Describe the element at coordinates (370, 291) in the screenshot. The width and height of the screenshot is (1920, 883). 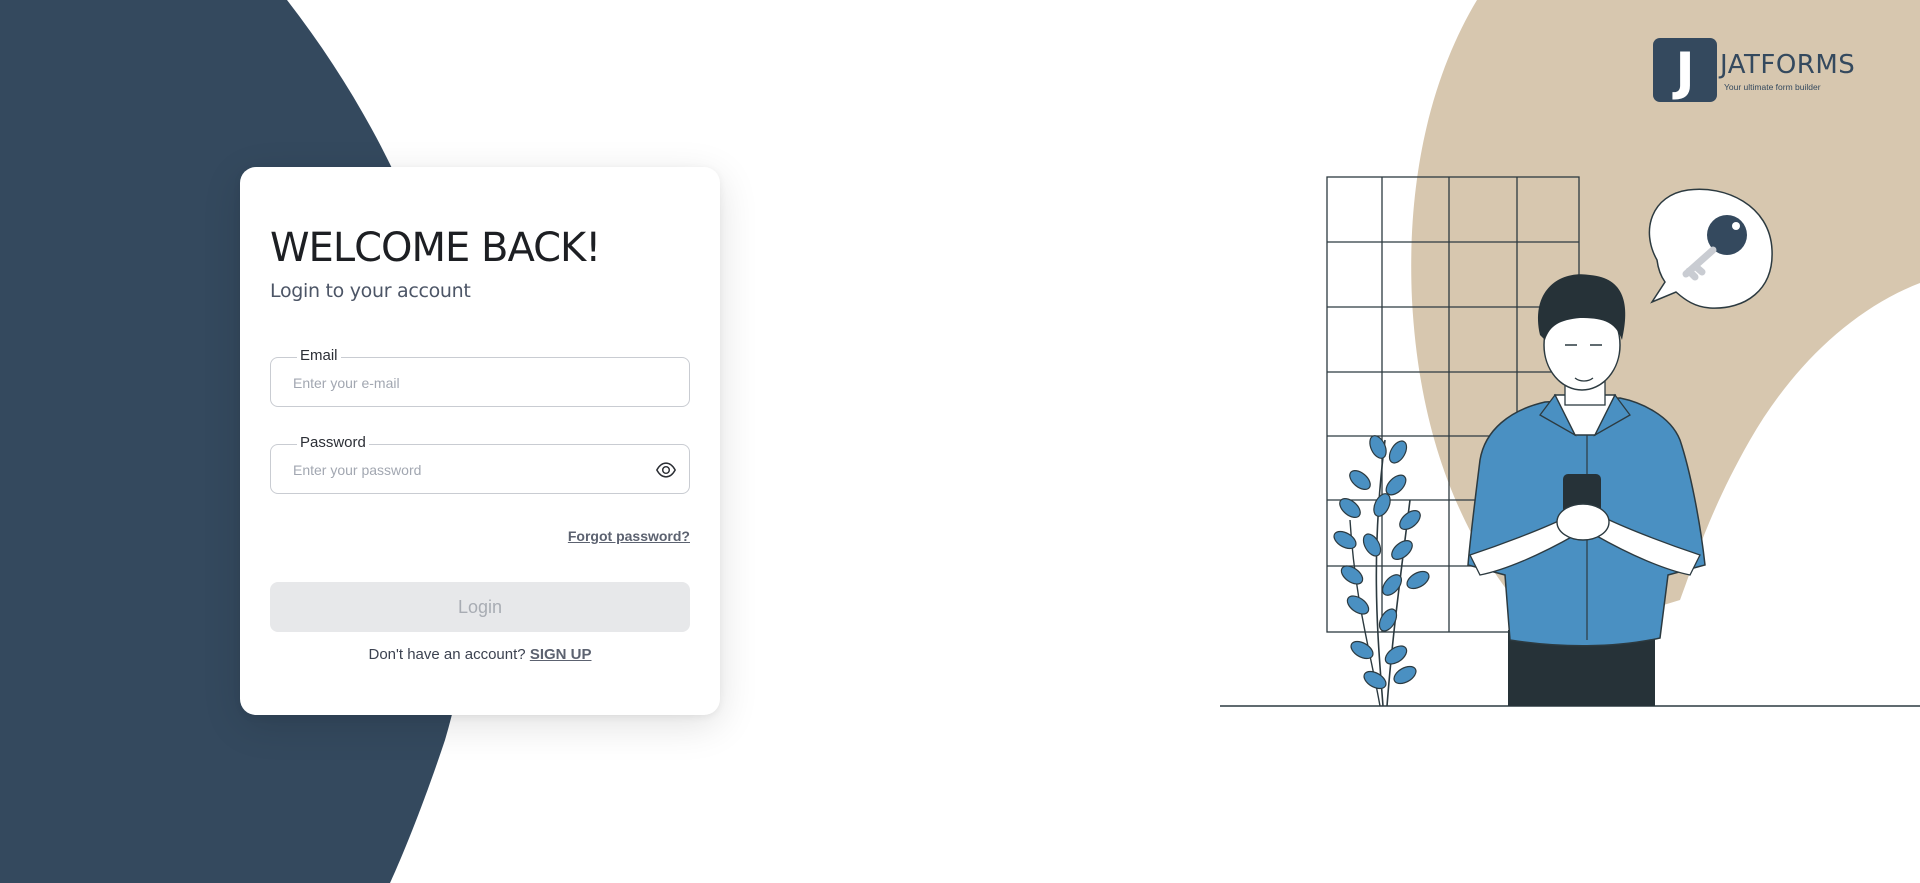
I see `page-subtitle: Login to your account` at that location.